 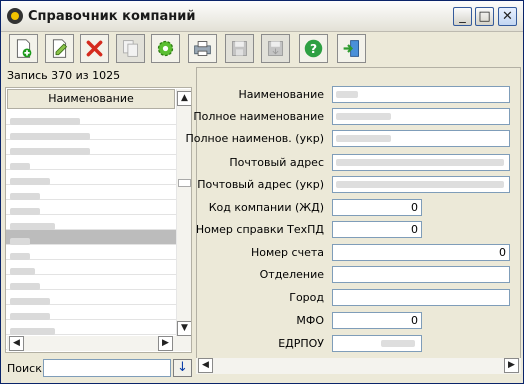 I want to click on close-button: ✕, so click(x=507, y=16).